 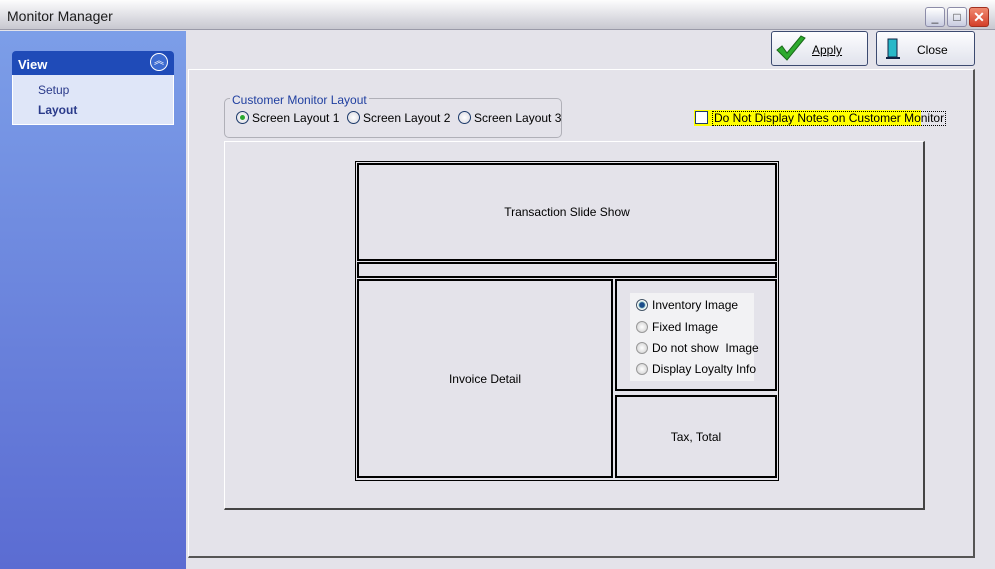 What do you see at coordinates (932, 50) in the screenshot?
I see `close-label: Close` at bounding box center [932, 50].